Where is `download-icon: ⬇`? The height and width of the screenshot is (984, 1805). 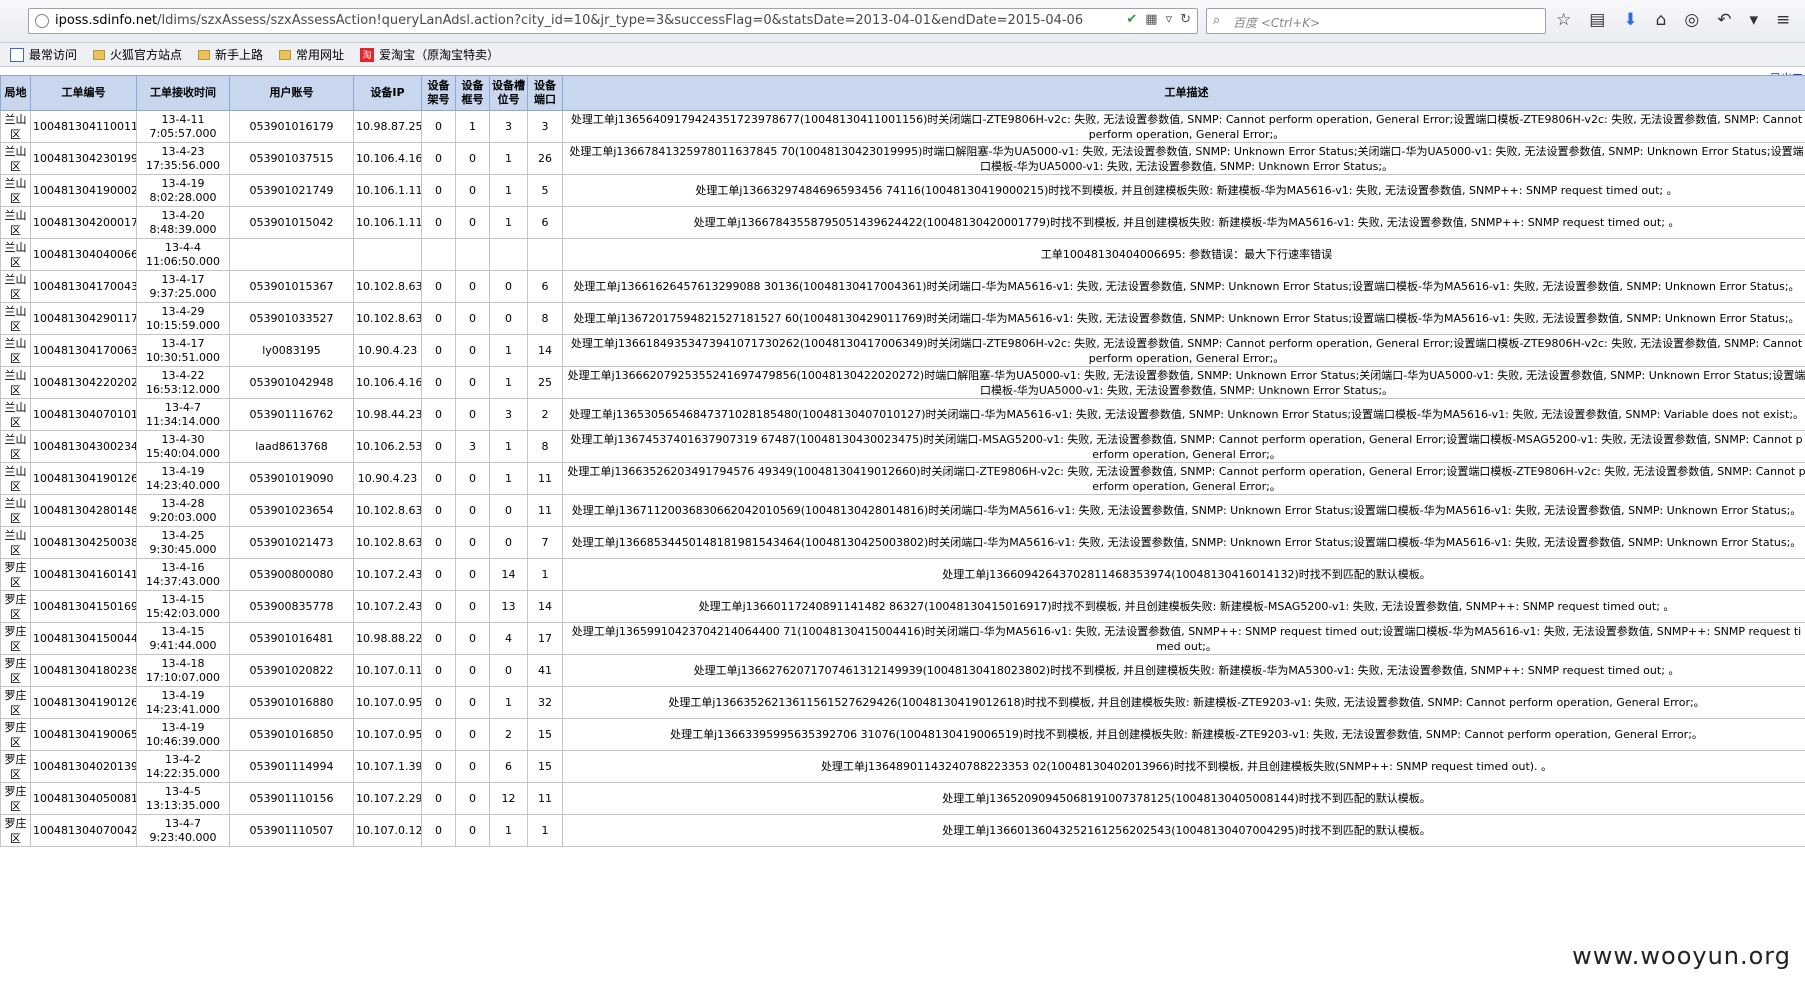 download-icon: ⬇ is located at coordinates (1630, 20).